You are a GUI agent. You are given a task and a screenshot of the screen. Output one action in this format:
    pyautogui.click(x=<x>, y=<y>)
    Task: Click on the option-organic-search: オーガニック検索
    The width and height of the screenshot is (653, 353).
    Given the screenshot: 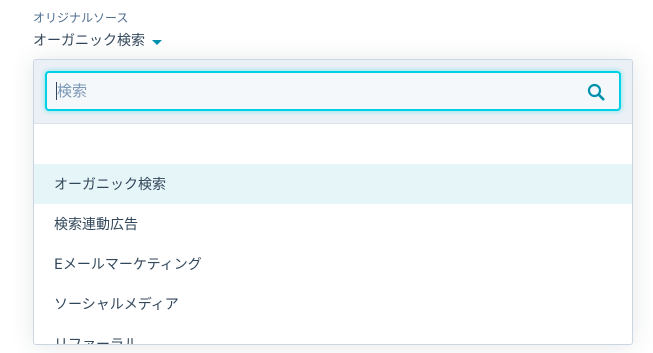 What is the action you would take?
    pyautogui.click(x=333, y=184)
    